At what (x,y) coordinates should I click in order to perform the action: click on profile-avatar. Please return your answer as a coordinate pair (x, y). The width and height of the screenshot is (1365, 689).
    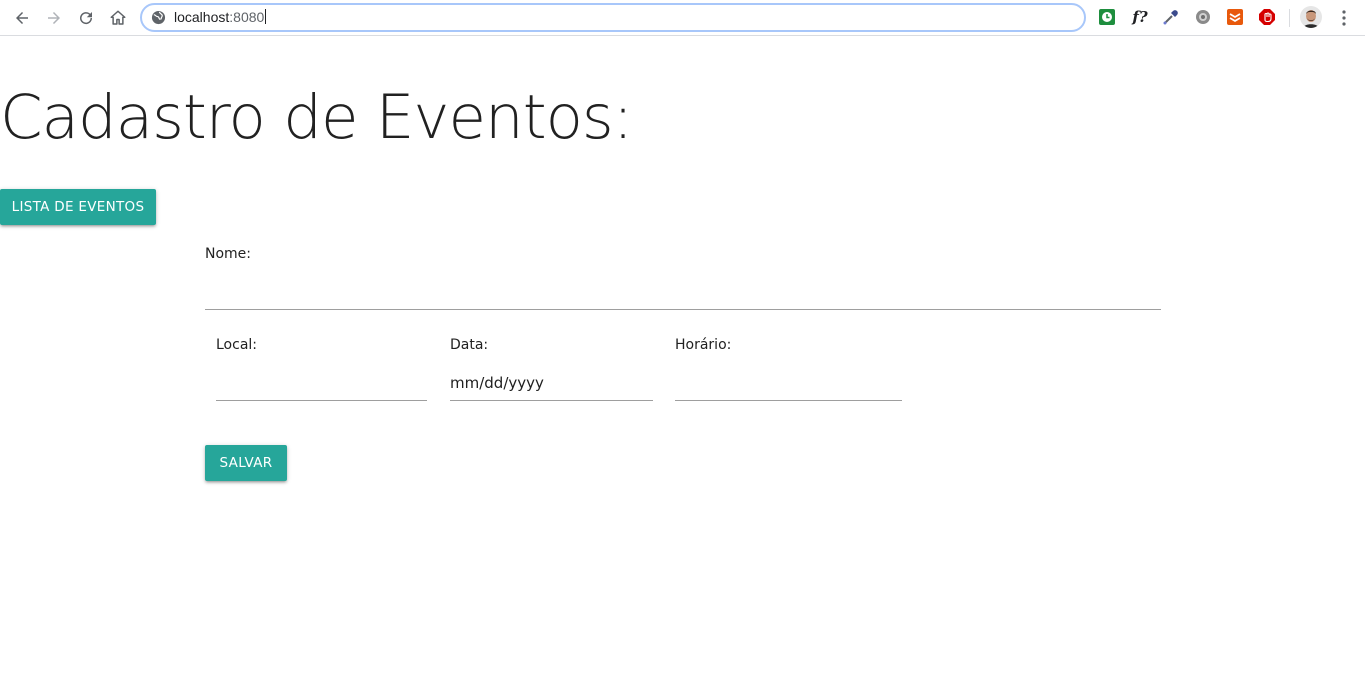
    Looking at the image, I should click on (1311, 17).